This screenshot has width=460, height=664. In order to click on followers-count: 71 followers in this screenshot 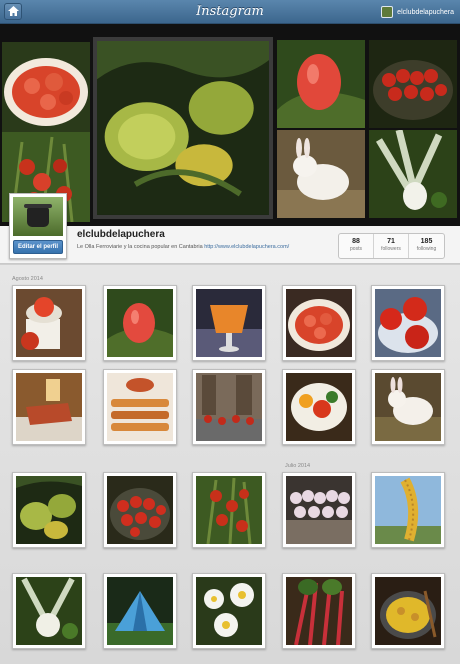, I will do `click(391, 246)`.